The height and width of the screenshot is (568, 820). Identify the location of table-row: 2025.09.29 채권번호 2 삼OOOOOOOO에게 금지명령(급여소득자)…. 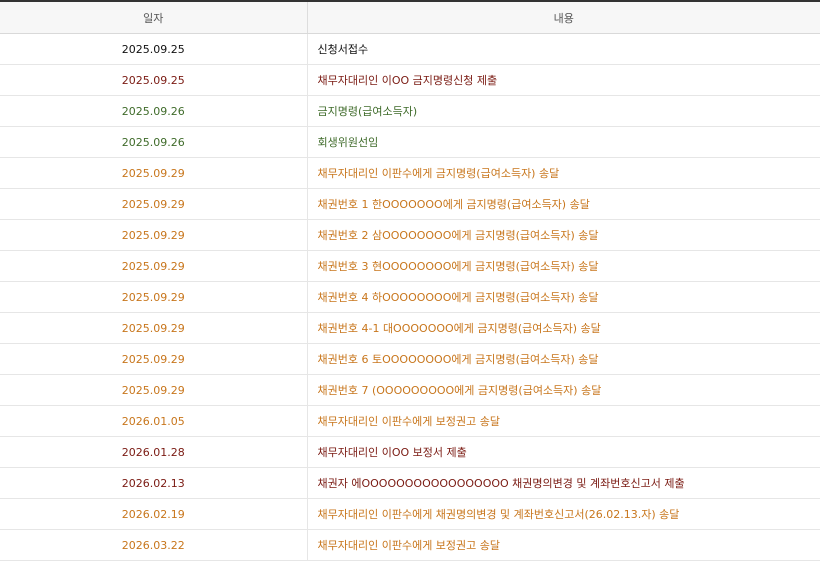
(410, 235).